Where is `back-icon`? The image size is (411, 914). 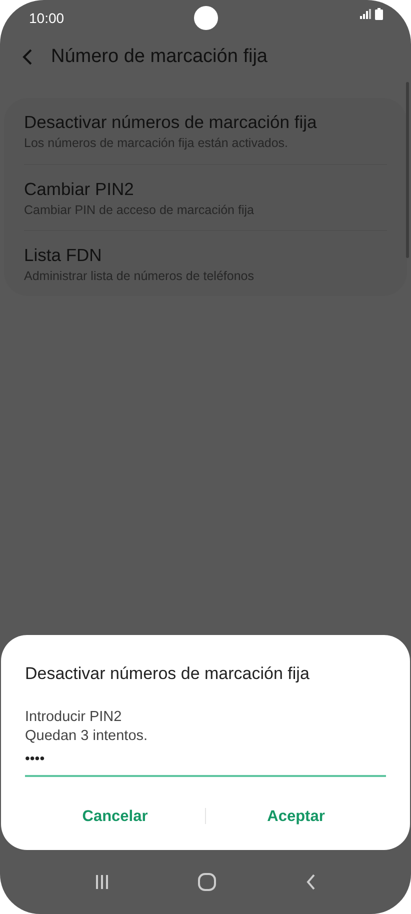
back-icon is located at coordinates (311, 882).